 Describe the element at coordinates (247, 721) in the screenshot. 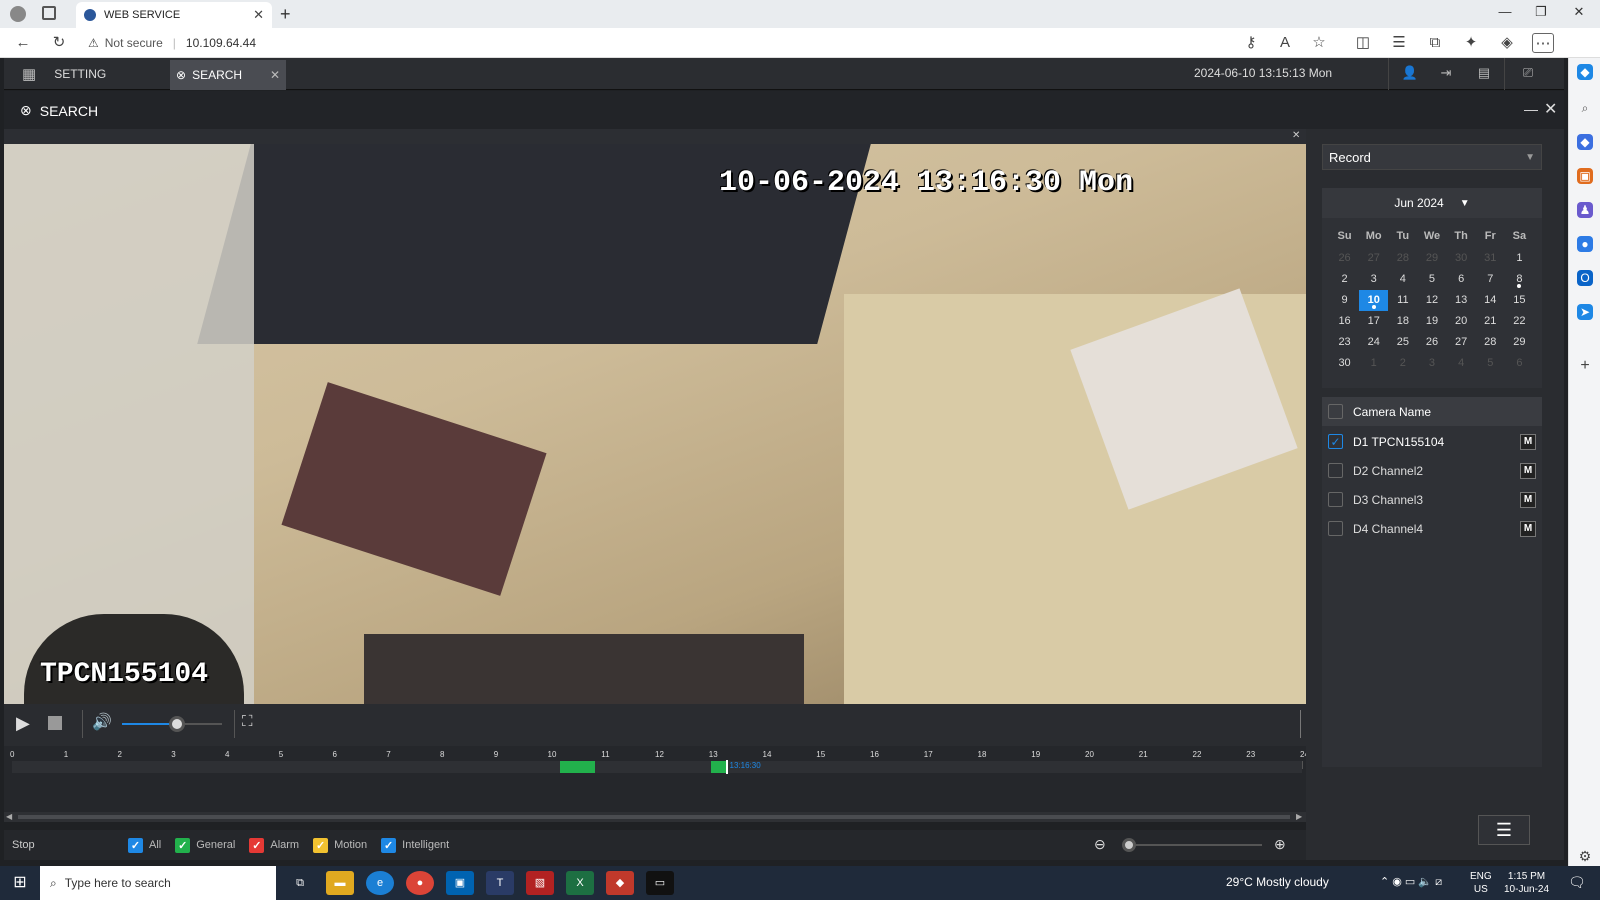

I see `fullscreen-icon: ⛶` at that location.